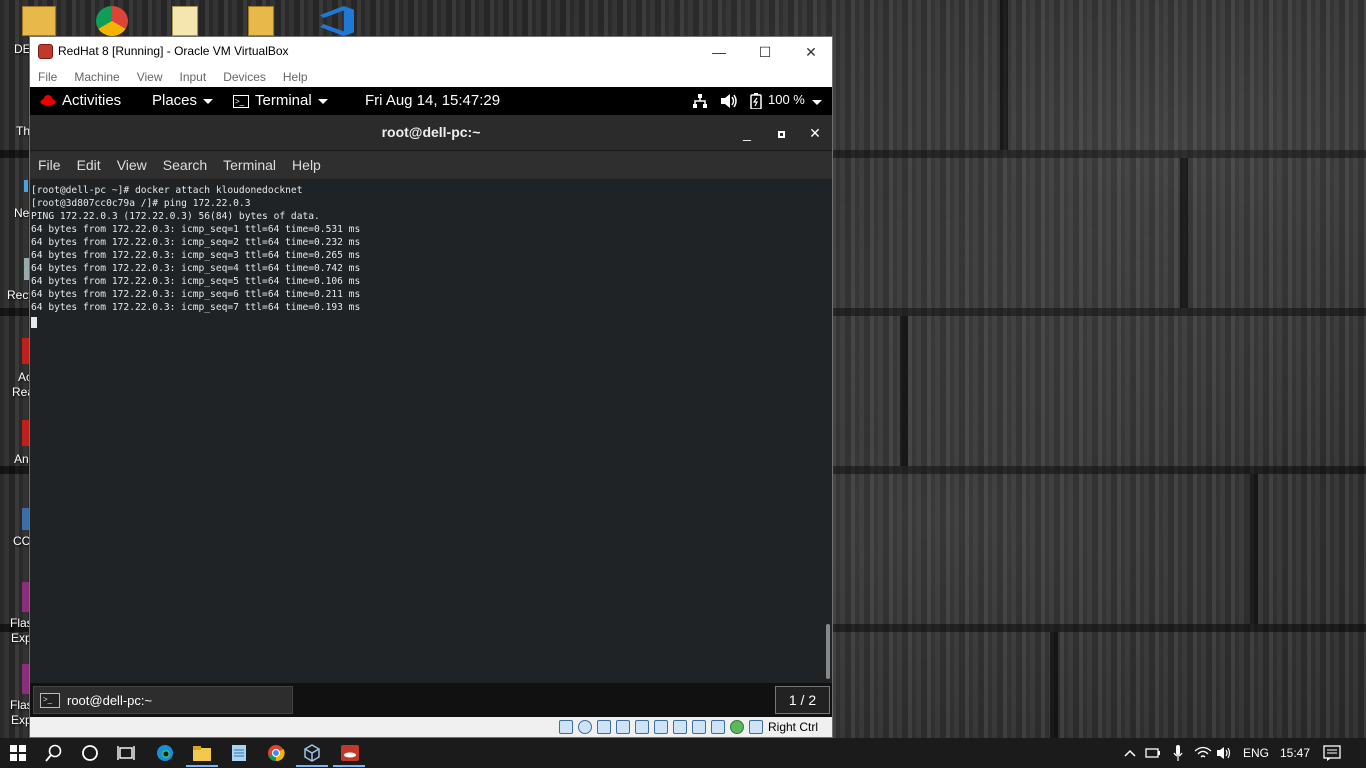  Describe the element at coordinates (163, 700) in the screenshot. I see `window-list-item-terminal: >_ root@dell-pc:~` at that location.